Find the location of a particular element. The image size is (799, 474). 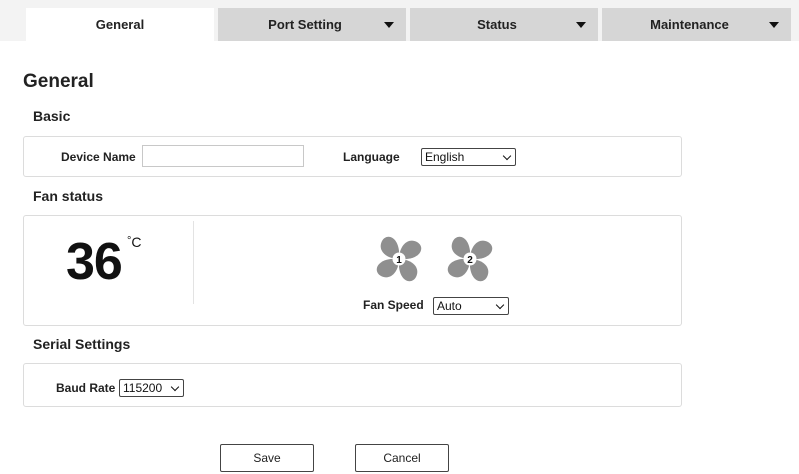

temperature-value: 36 is located at coordinates (94, 262).